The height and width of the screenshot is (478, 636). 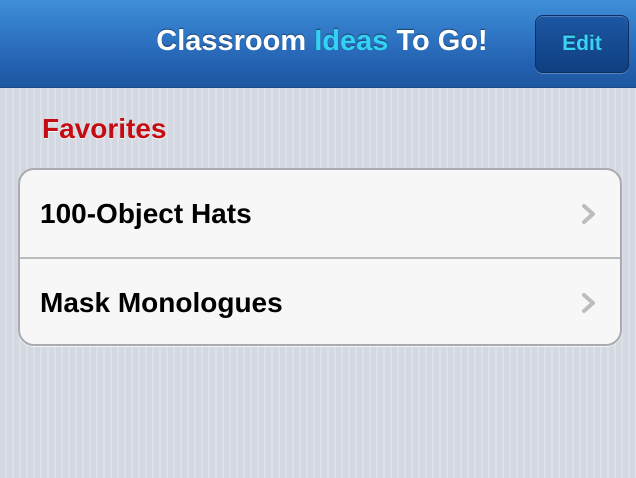 I want to click on title-text-classroom: Classroom, so click(x=235, y=41).